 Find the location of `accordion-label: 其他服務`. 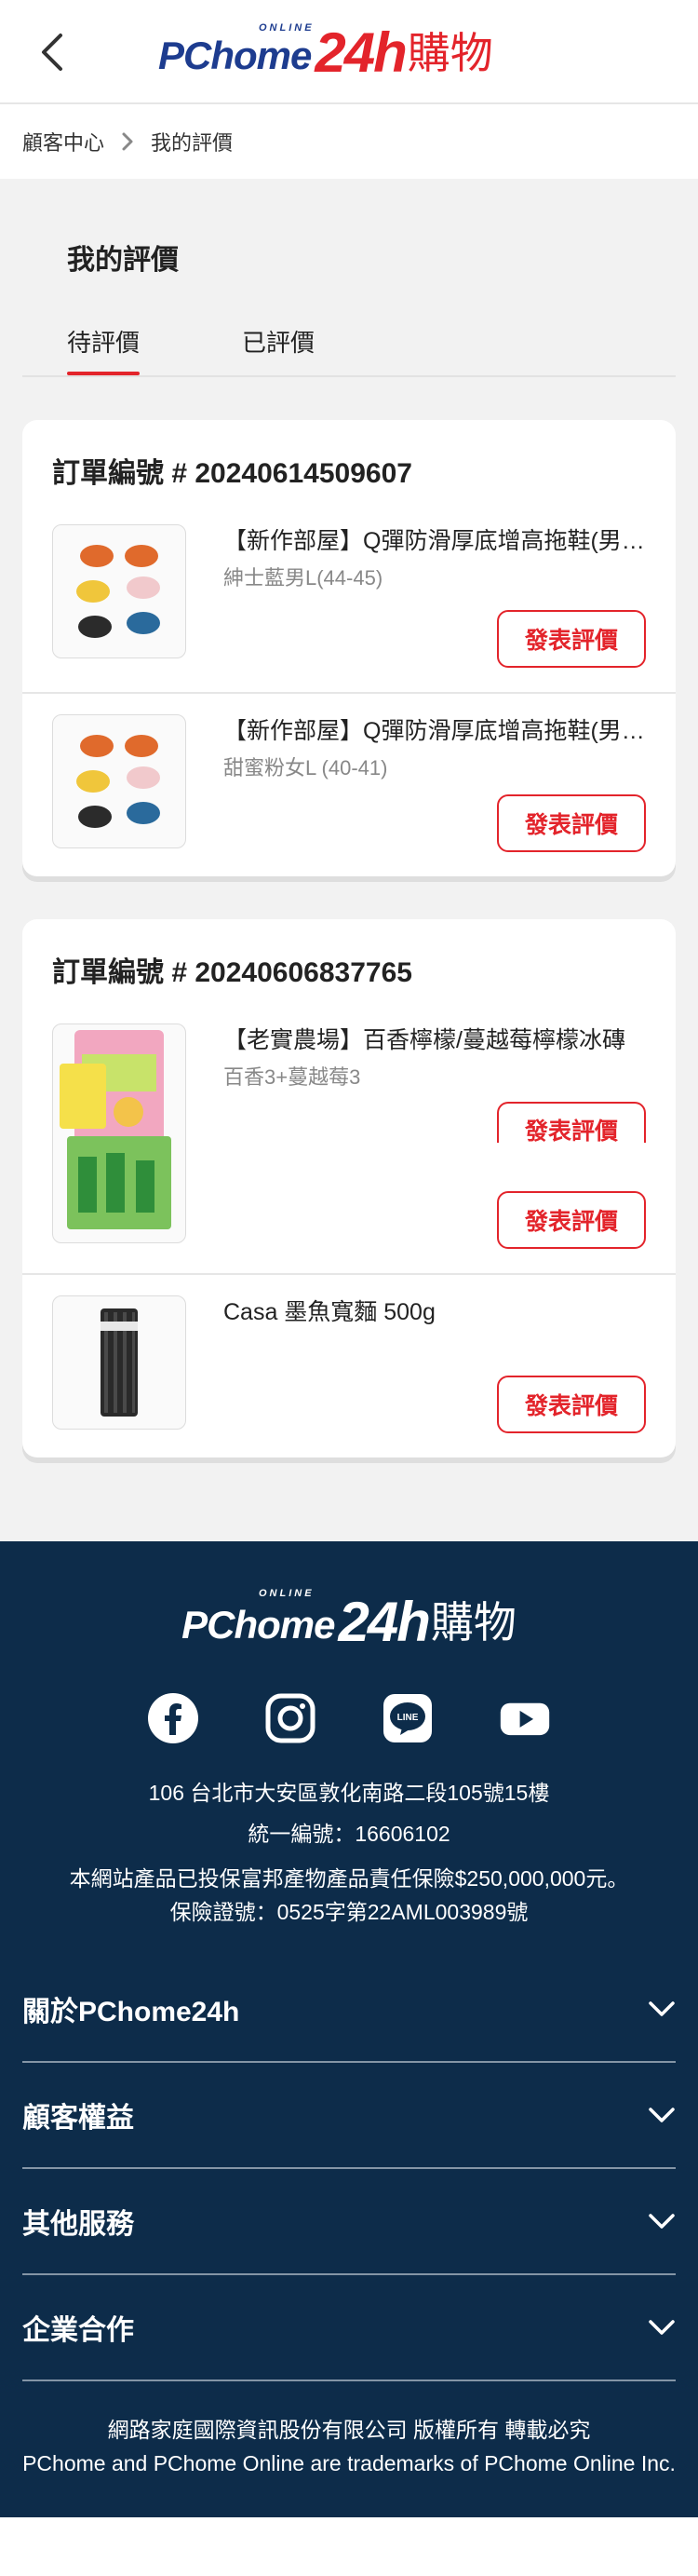

accordion-label: 其他服務 is located at coordinates (78, 2224).